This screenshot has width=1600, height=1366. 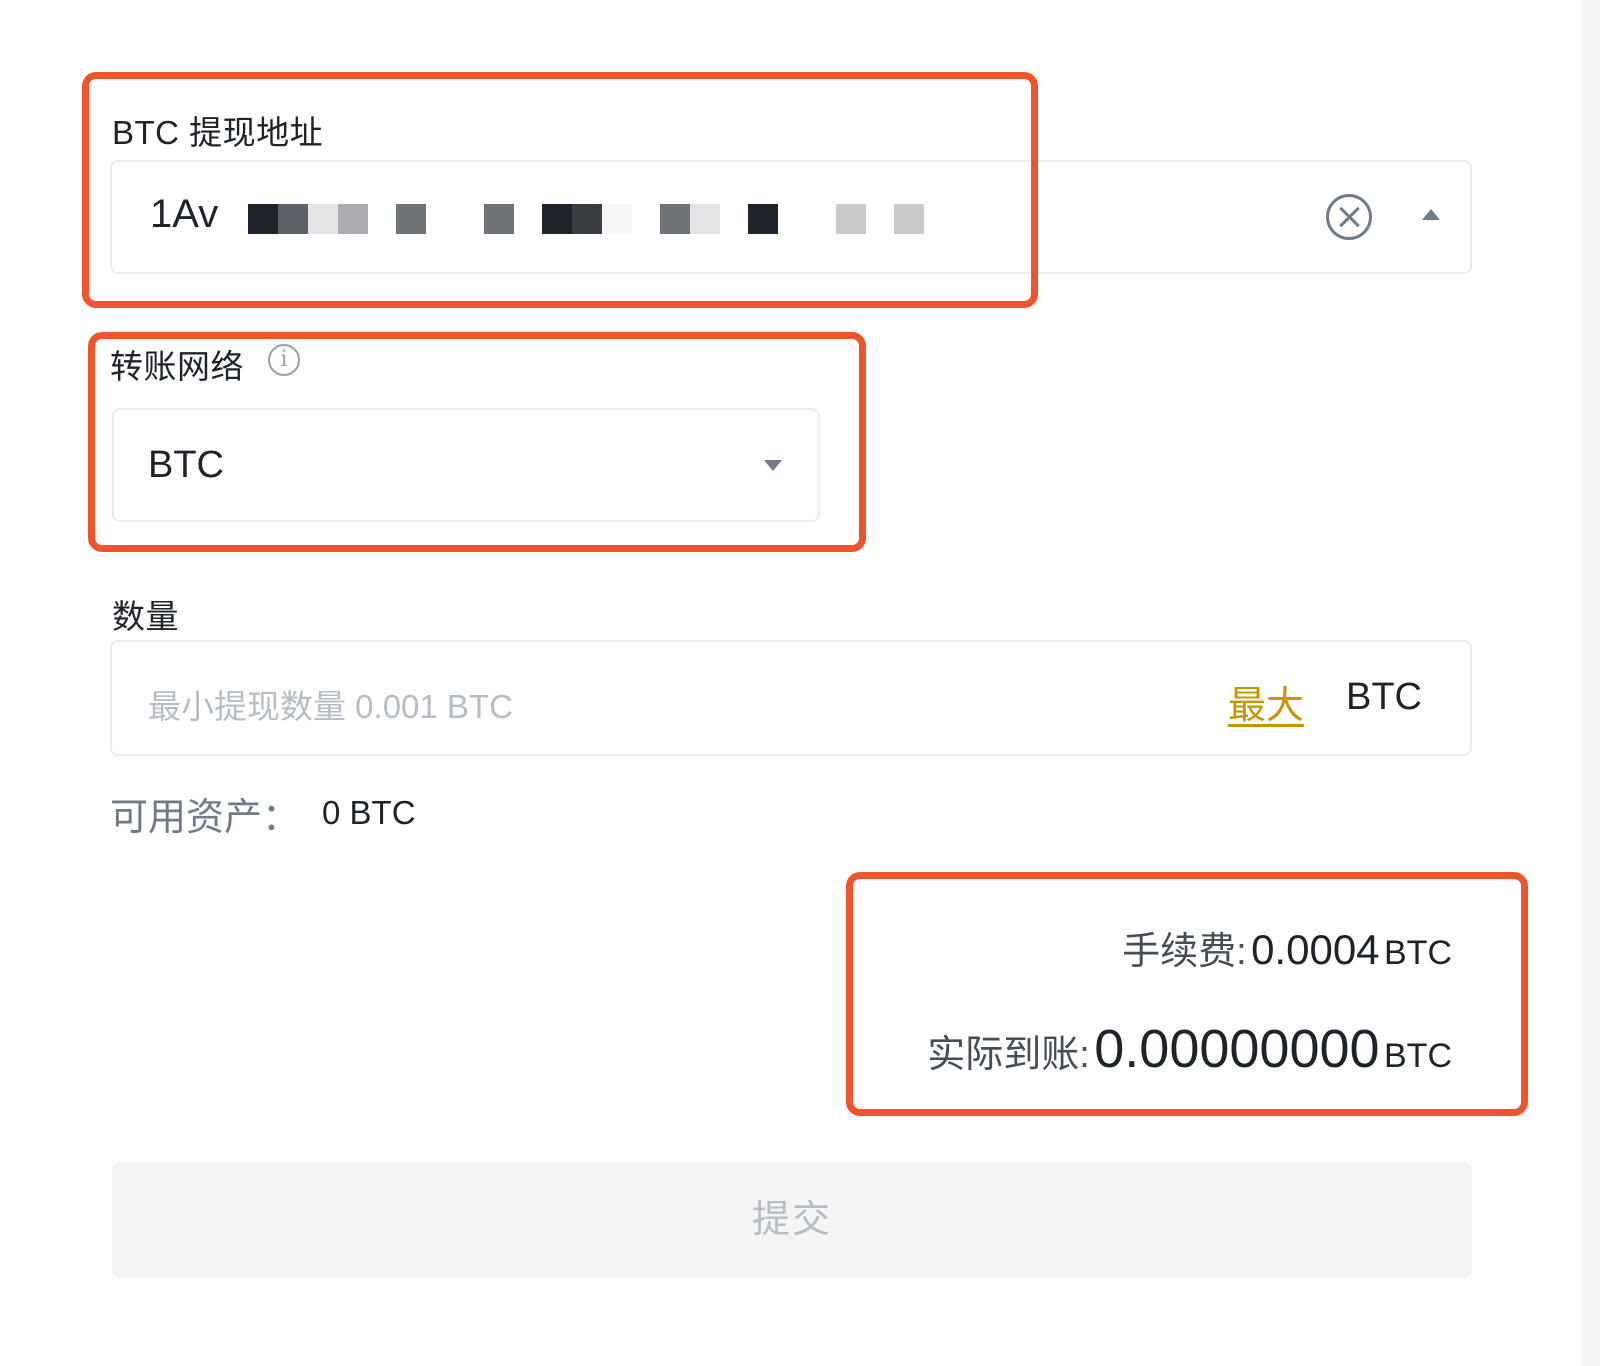 What do you see at coordinates (1237, 1049) in the screenshot?
I see `received-value: 0.00000000` at bounding box center [1237, 1049].